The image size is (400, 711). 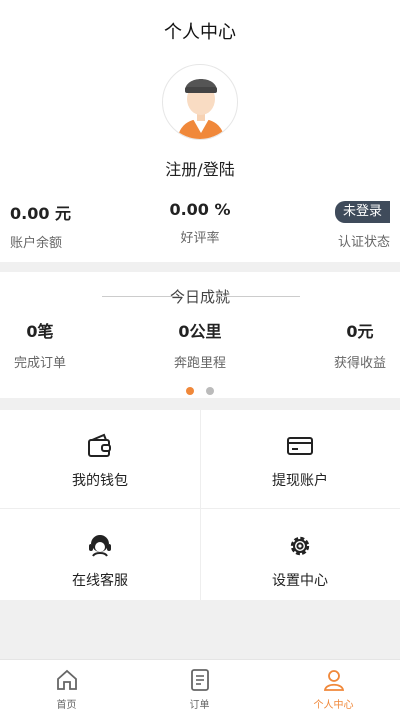 What do you see at coordinates (209, 391) in the screenshot?
I see `pager-dot` at bounding box center [209, 391].